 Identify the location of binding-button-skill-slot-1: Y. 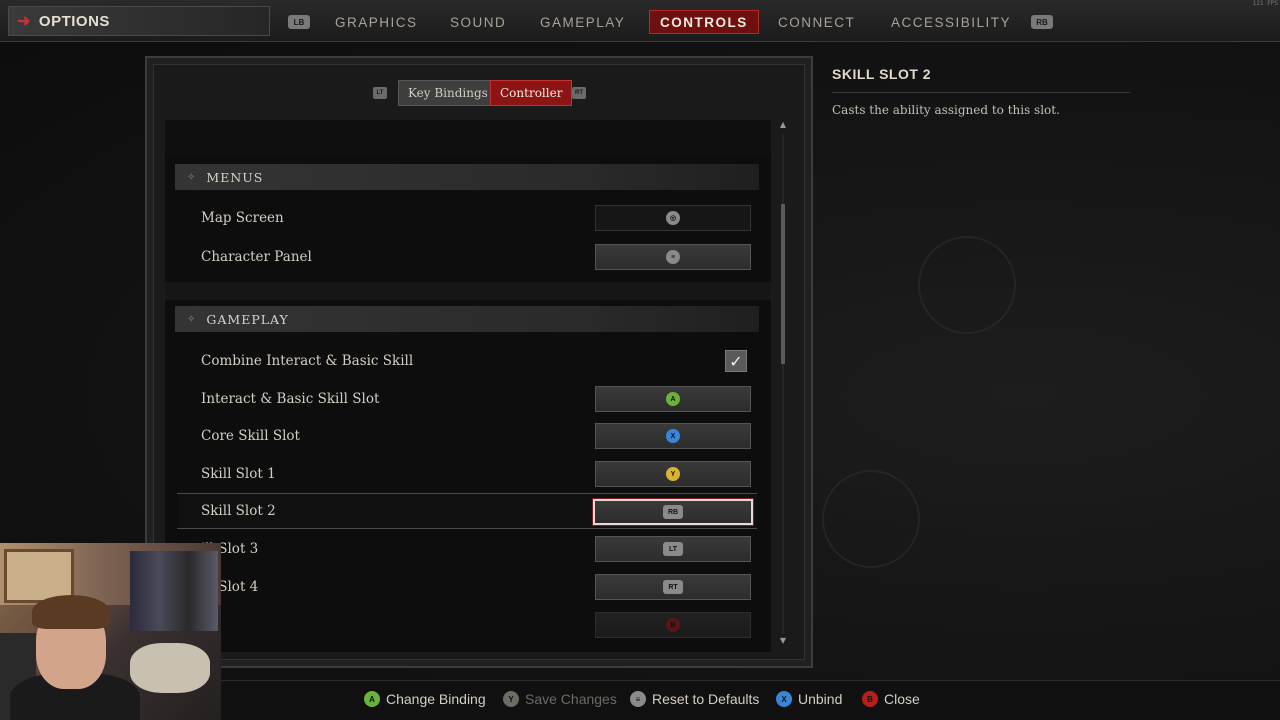
(673, 474).